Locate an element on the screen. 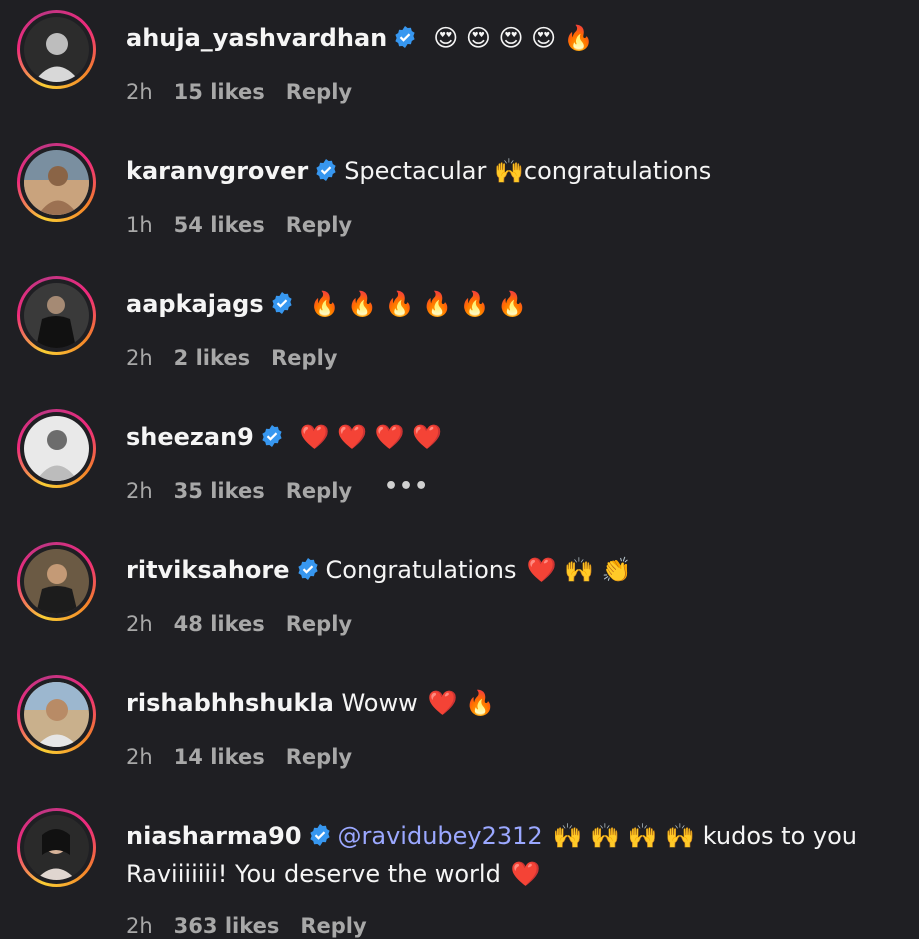  username-link: niasharma90 is located at coordinates (214, 836).